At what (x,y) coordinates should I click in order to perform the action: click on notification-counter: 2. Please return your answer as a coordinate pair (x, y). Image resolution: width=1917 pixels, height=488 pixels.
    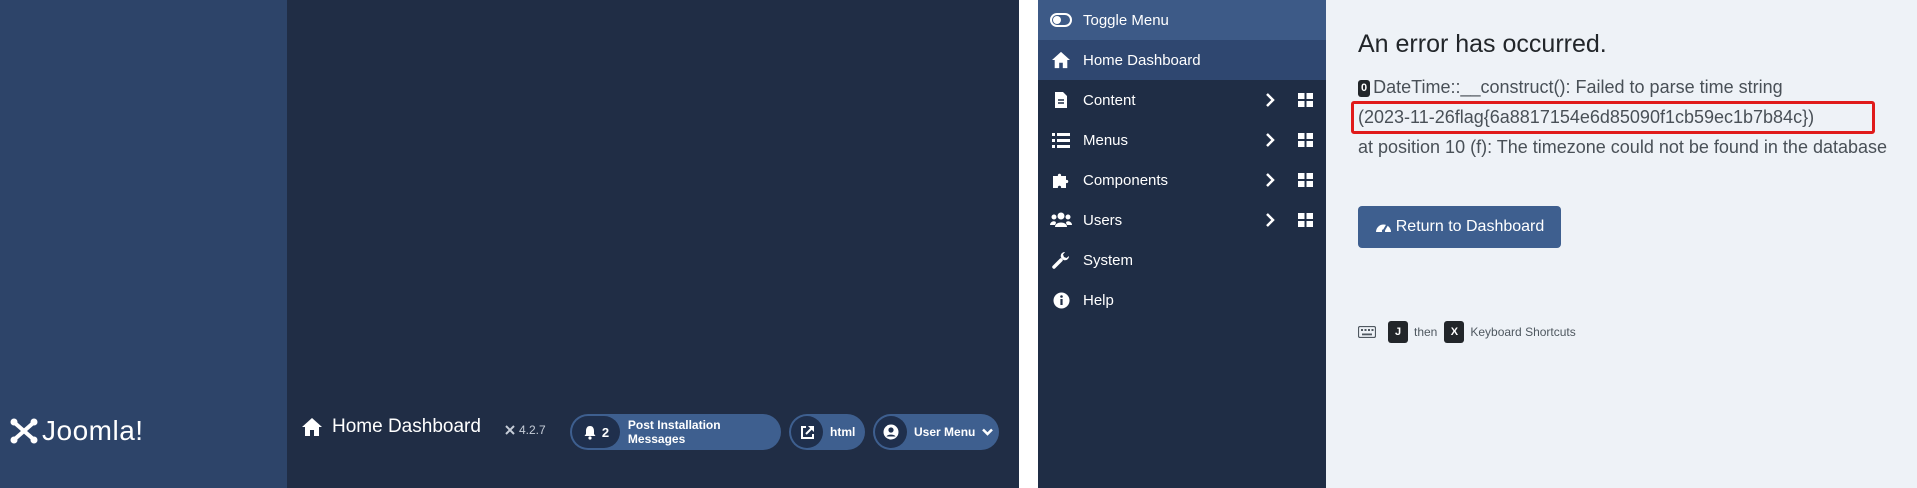
    Looking at the image, I should click on (596, 432).